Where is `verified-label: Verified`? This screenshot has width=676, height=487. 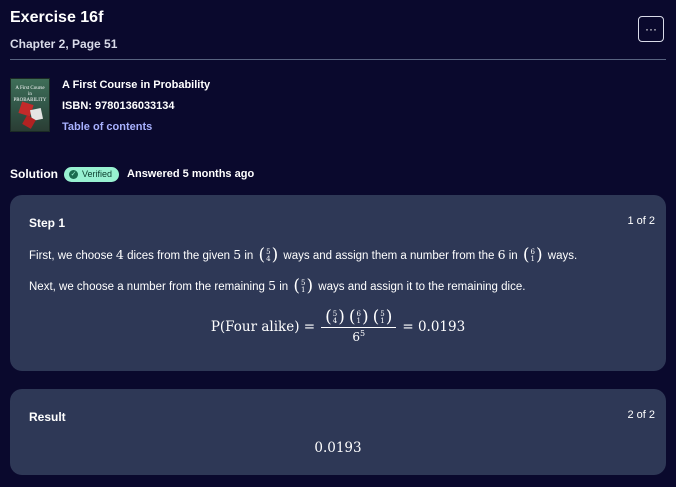 verified-label: Verified is located at coordinates (97, 174).